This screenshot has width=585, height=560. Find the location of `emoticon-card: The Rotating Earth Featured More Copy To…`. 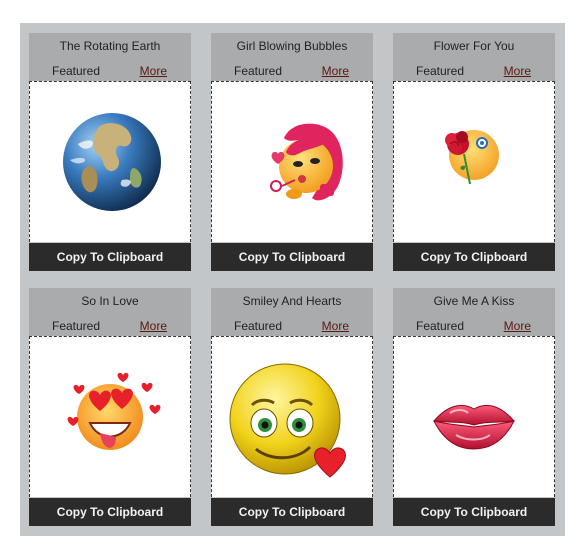

emoticon-card: The Rotating Earth Featured More Copy To… is located at coordinates (110, 152).